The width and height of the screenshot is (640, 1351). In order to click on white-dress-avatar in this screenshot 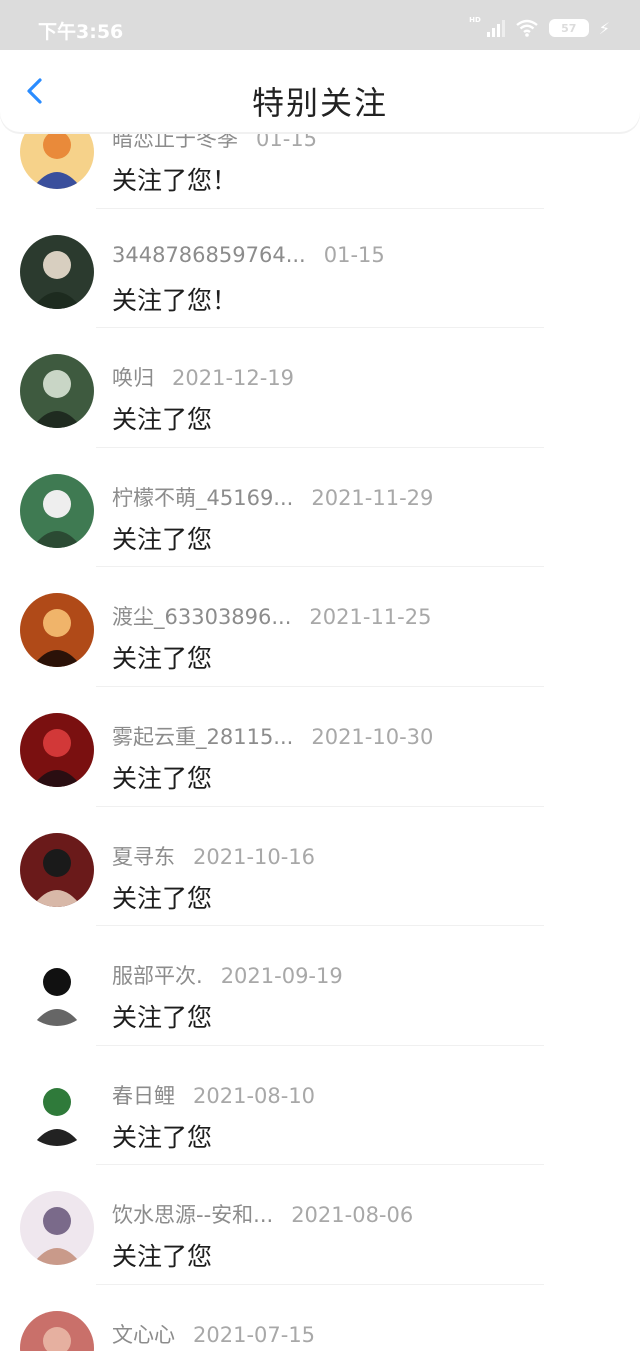, I will do `click(57, 510)`.